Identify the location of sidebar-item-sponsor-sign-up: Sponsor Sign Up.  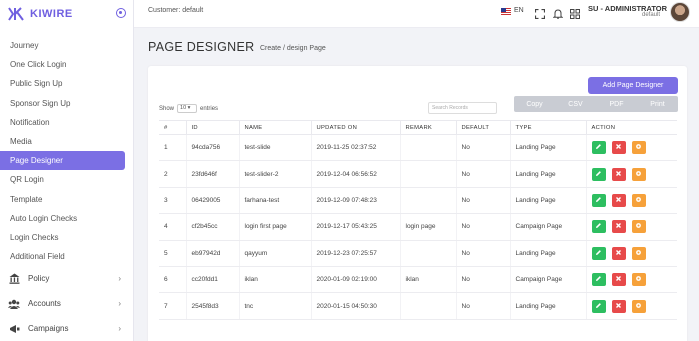
(66, 103).